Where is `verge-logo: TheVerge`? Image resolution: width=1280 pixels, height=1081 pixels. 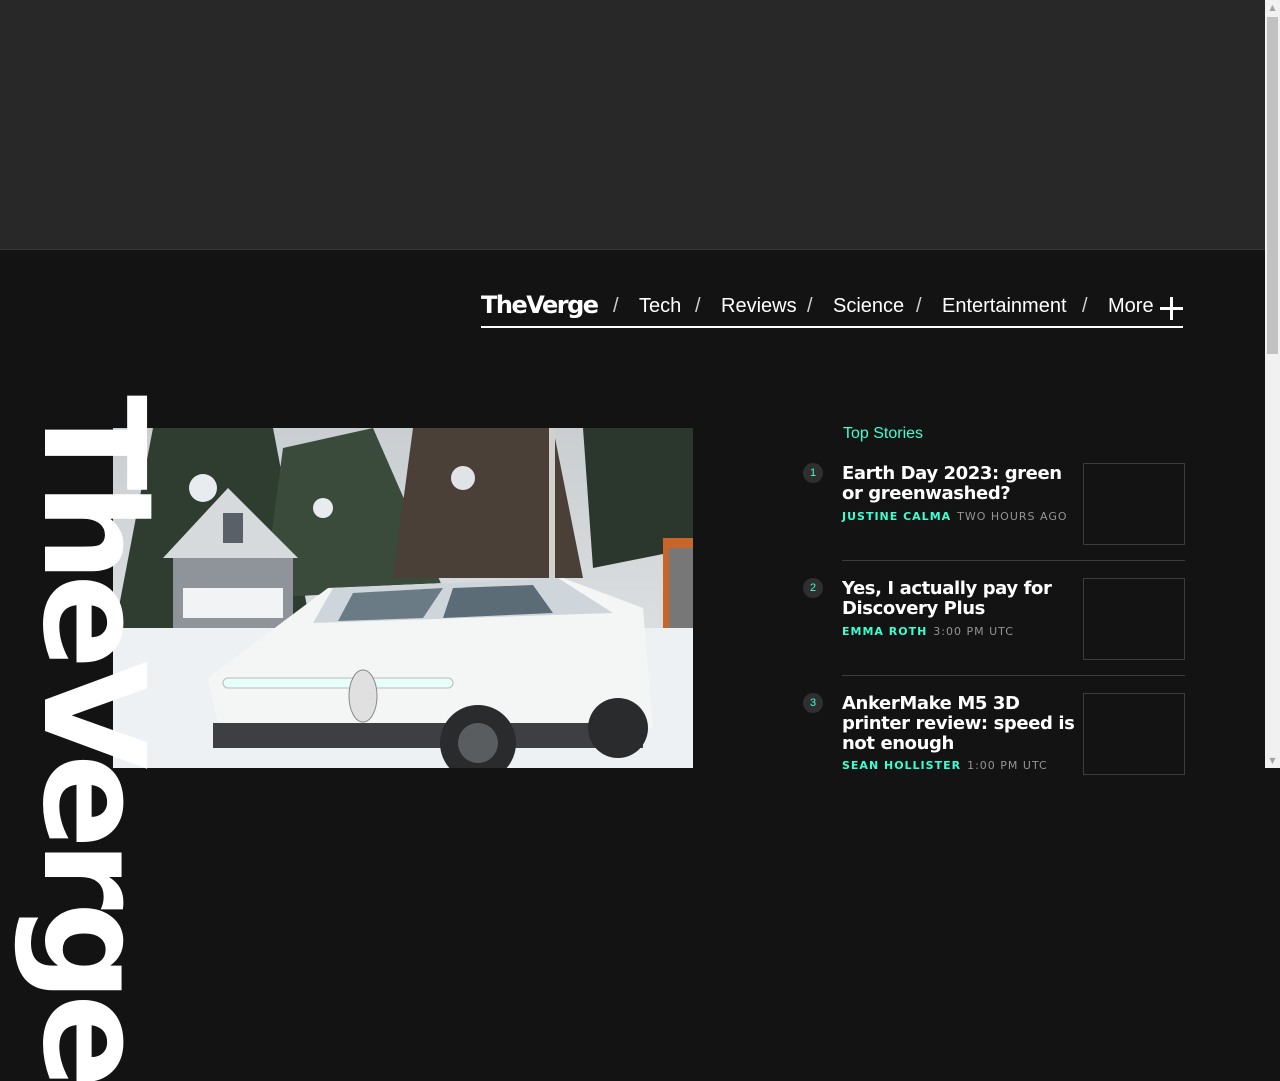 verge-logo: TheVerge is located at coordinates (540, 305).